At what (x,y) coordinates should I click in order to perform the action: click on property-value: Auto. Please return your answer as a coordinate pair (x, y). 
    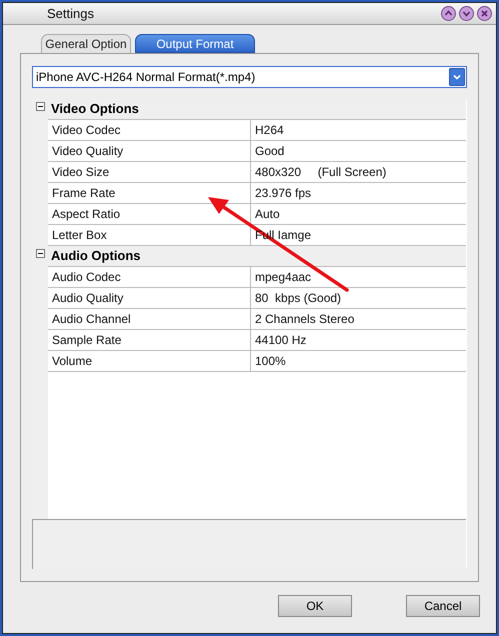
    Looking at the image, I should click on (267, 214).